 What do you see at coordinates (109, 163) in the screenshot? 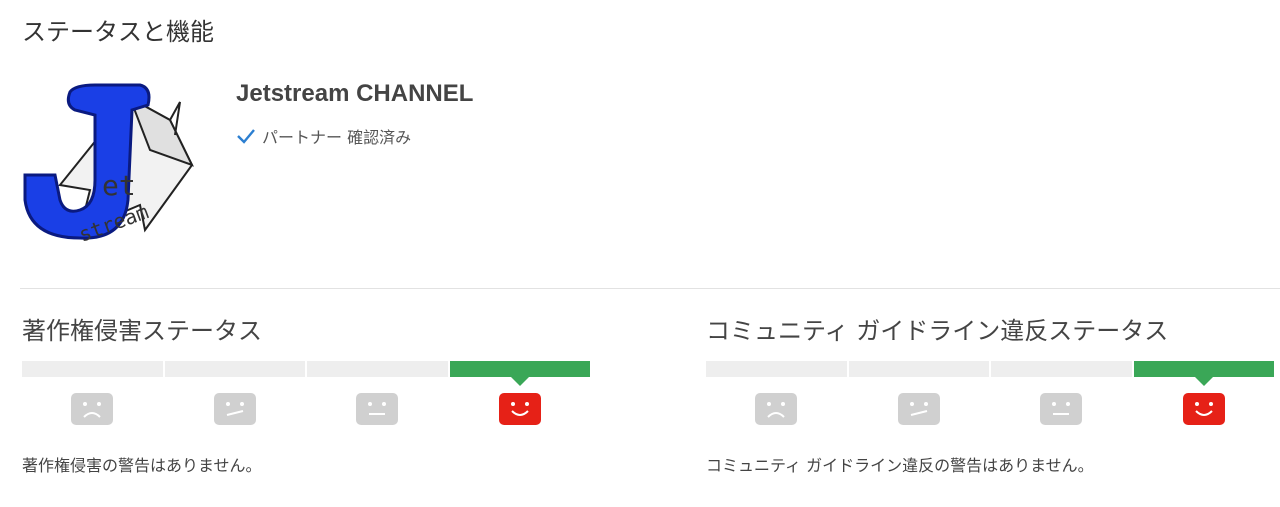
I see `channel-logo: et stream` at bounding box center [109, 163].